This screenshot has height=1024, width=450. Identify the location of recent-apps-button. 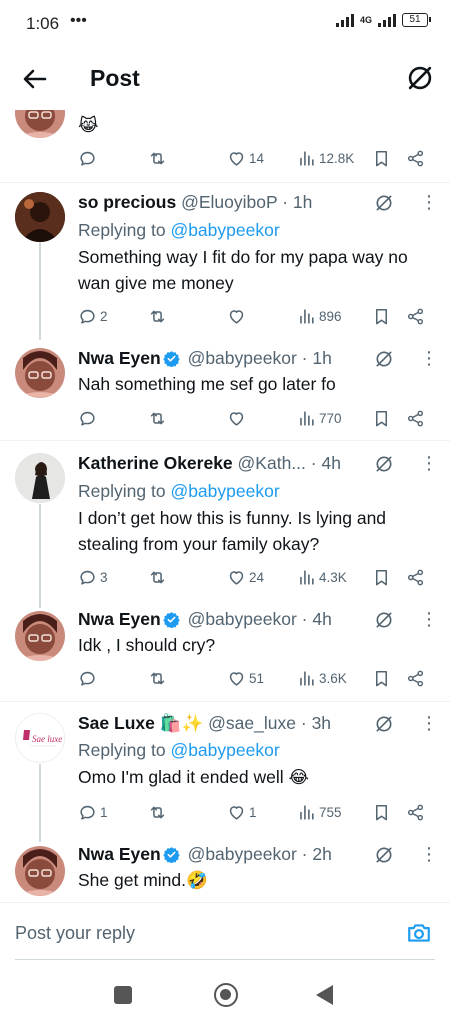
(123, 995).